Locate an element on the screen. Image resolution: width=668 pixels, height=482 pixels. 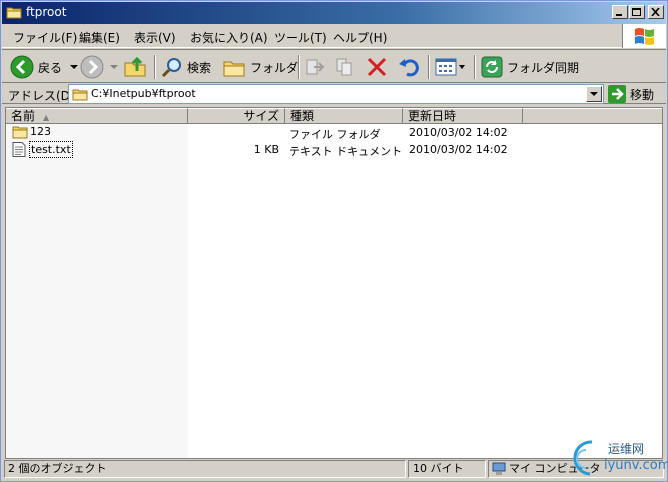
sort-ascending-icon: ▲ is located at coordinates (46, 117).